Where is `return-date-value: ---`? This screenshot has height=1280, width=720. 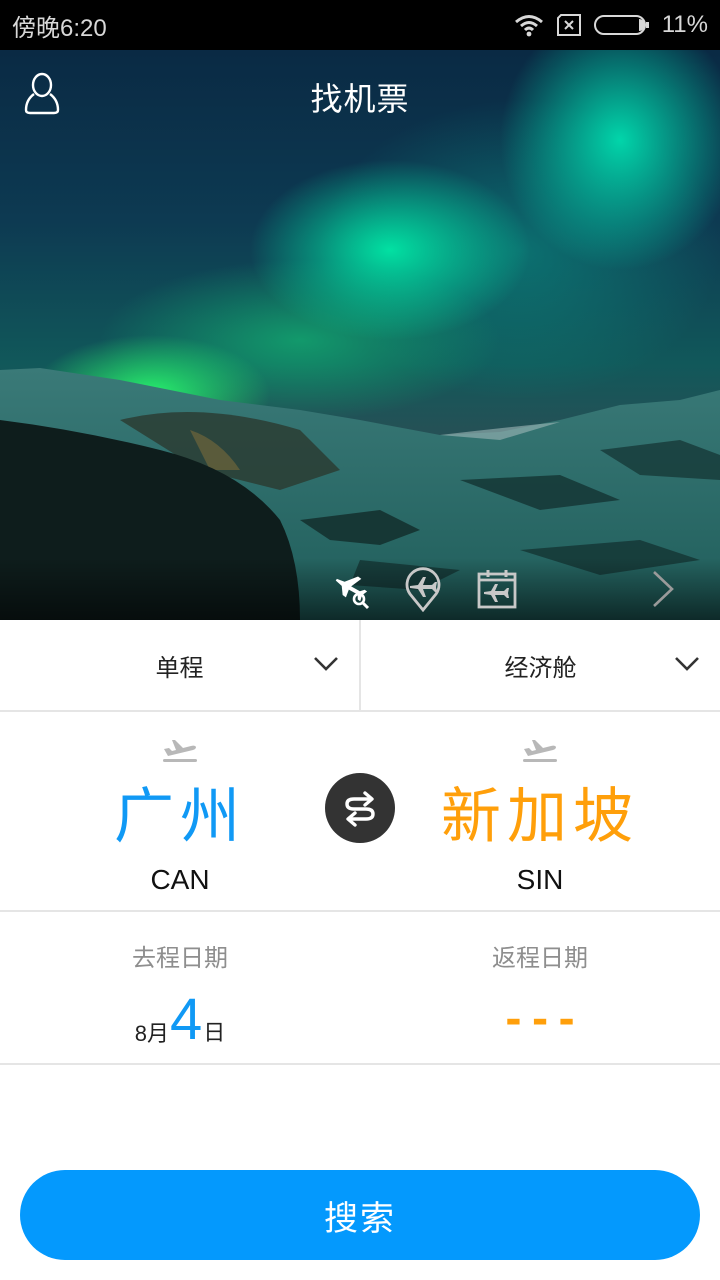 return-date-value: --- is located at coordinates (540, 1018).